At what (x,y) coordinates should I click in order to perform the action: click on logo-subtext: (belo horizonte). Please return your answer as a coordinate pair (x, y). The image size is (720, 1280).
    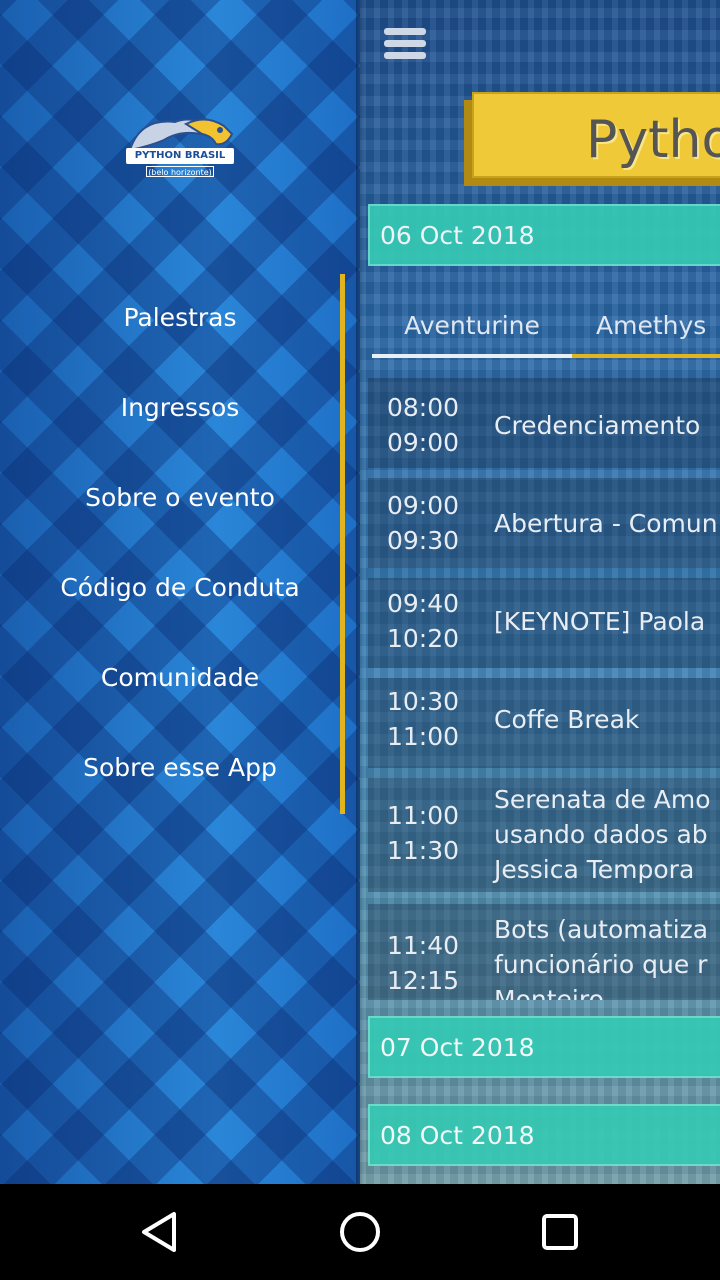
    Looking at the image, I should click on (180, 171).